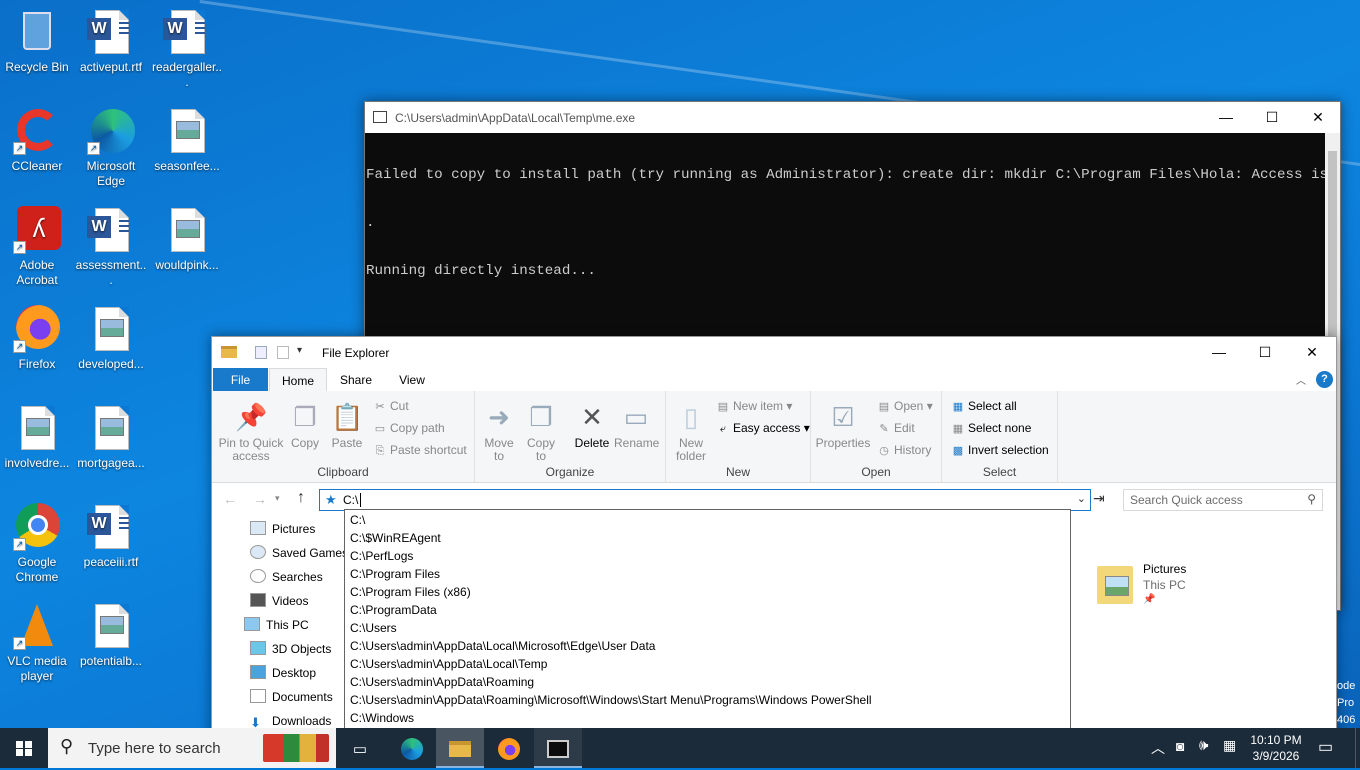  What do you see at coordinates (1186, 500) in the screenshot?
I see `search-input: Search Quick access` at bounding box center [1186, 500].